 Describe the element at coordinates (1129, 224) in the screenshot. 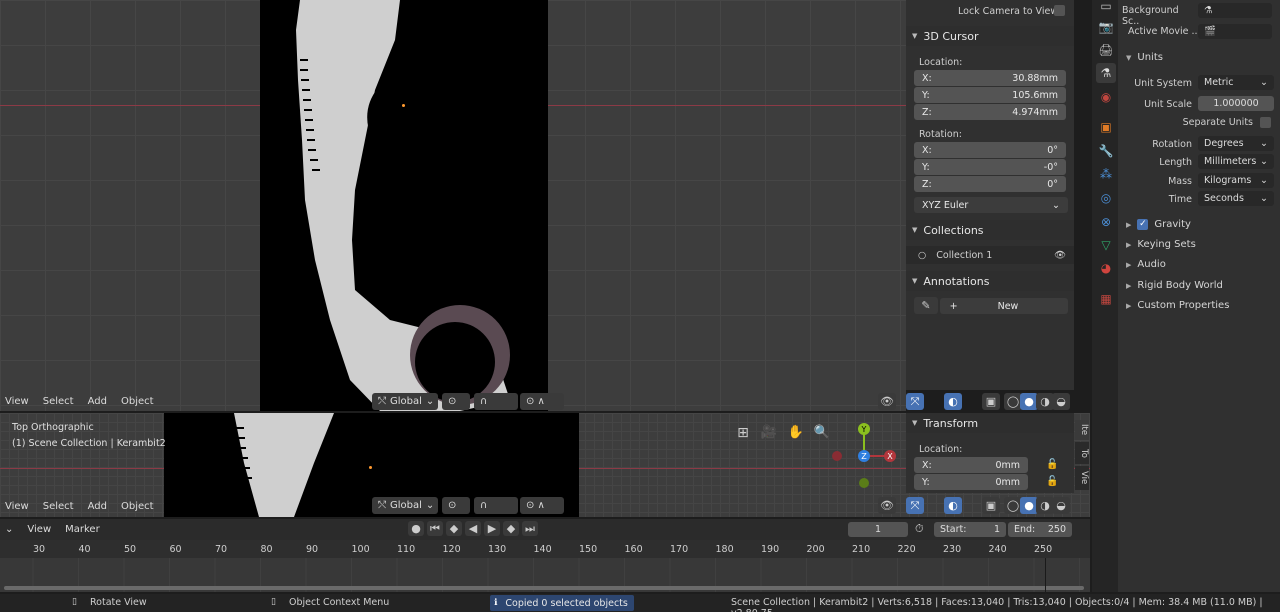

I see `collapse-triangle-icon: ▶` at that location.